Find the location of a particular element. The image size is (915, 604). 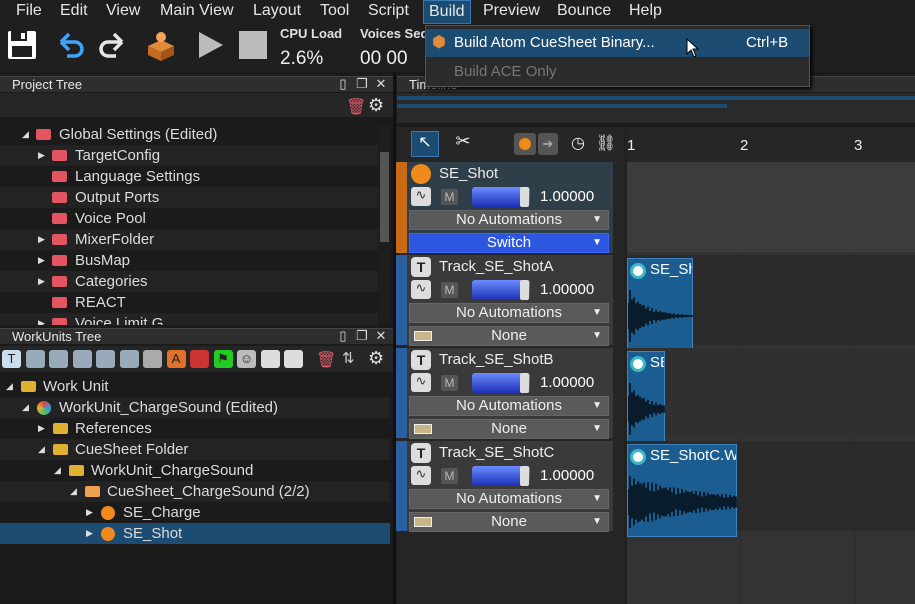

record-icon is located at coordinates (525, 144).